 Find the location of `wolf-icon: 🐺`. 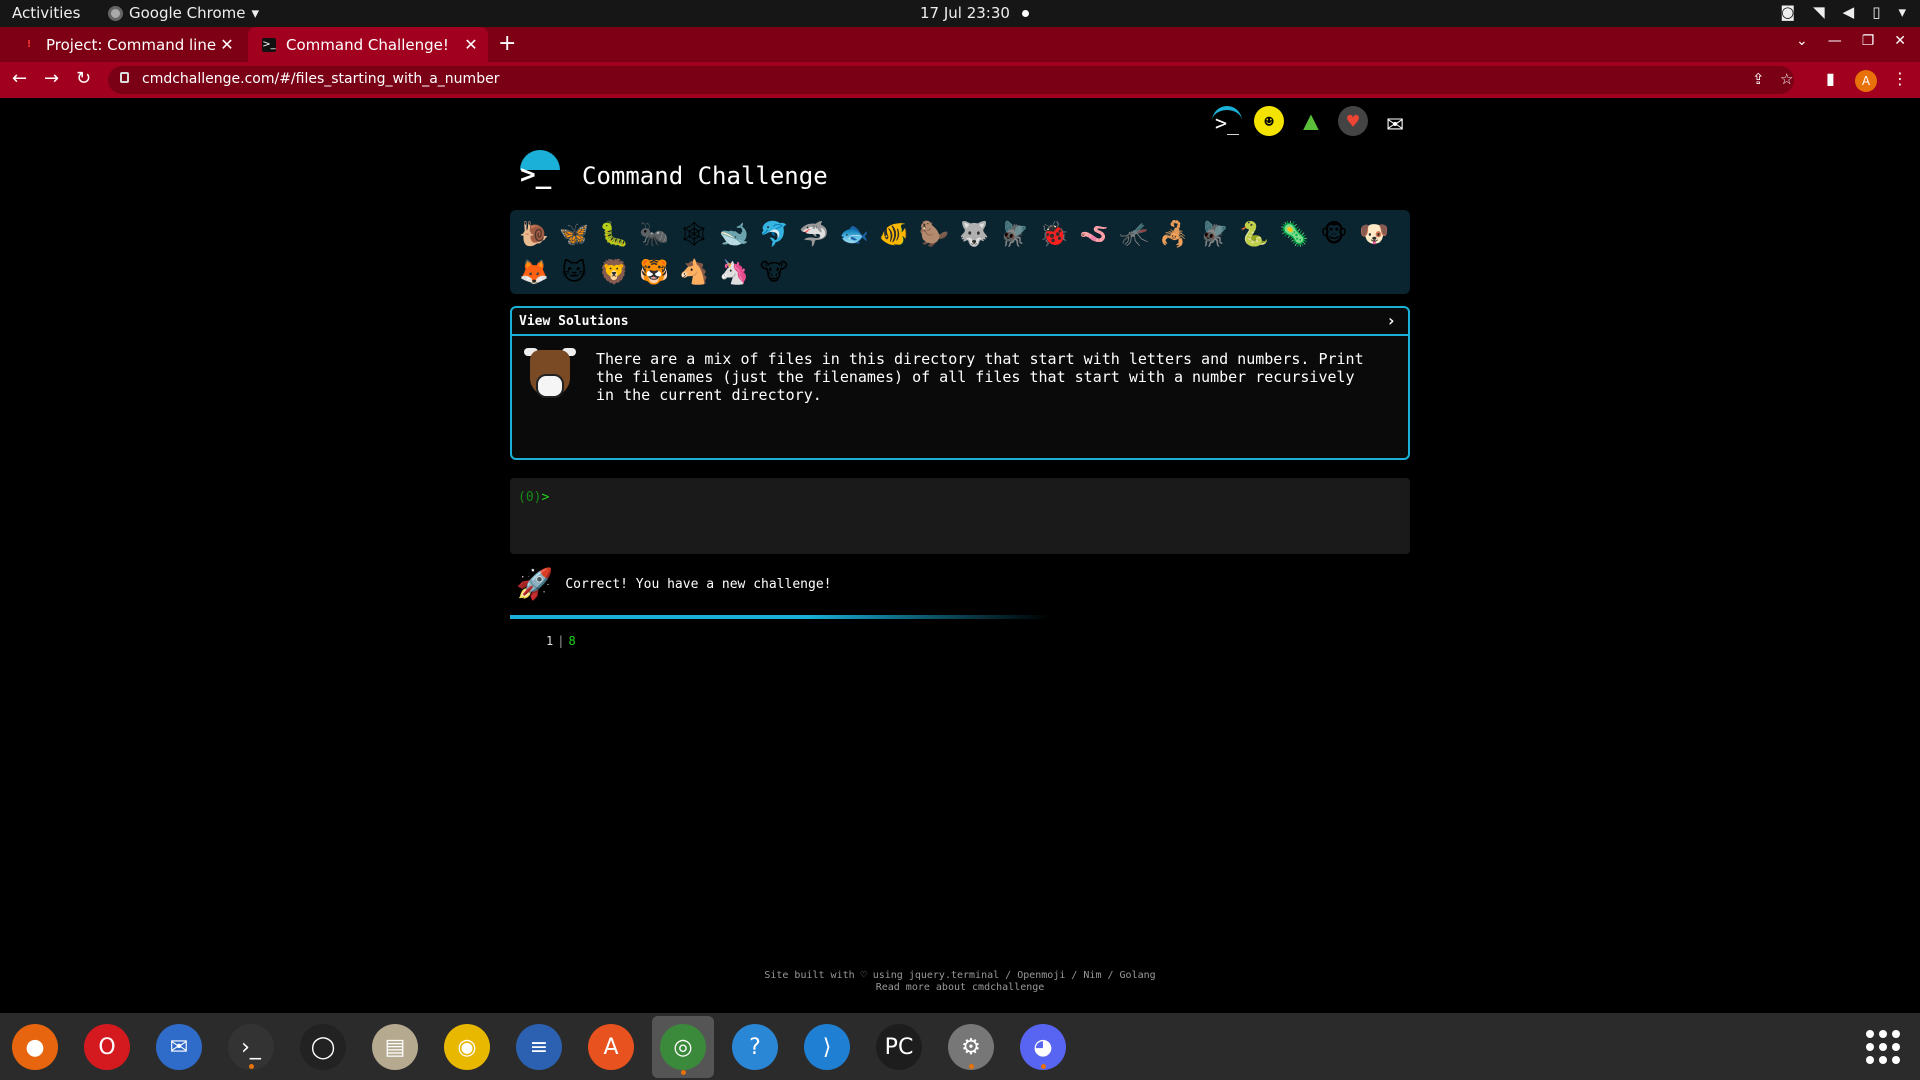

wolf-icon: 🐺 is located at coordinates (974, 234).